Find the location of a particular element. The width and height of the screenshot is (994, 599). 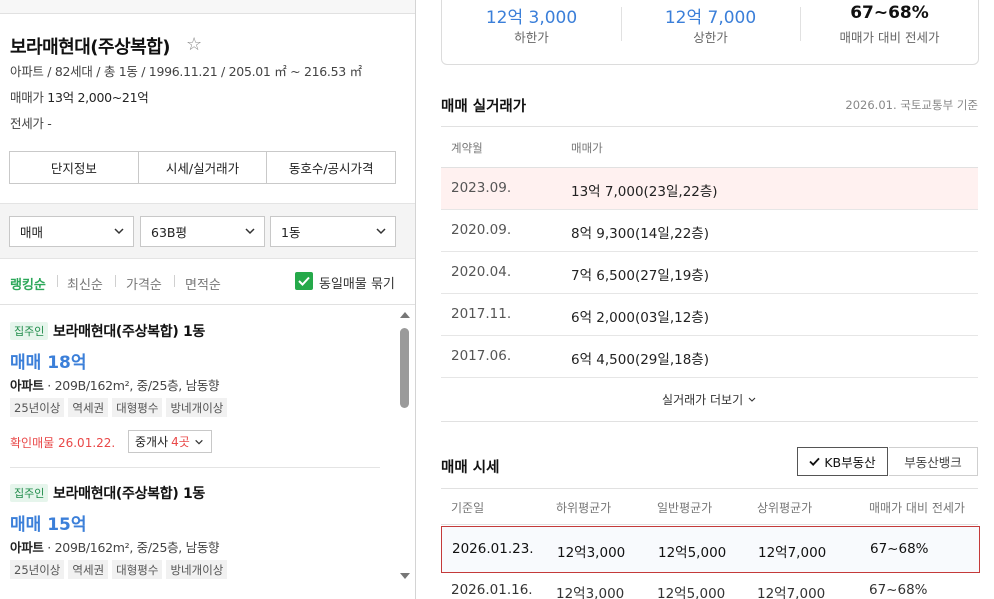

listing-type: 아파트 is located at coordinates (27, 547).